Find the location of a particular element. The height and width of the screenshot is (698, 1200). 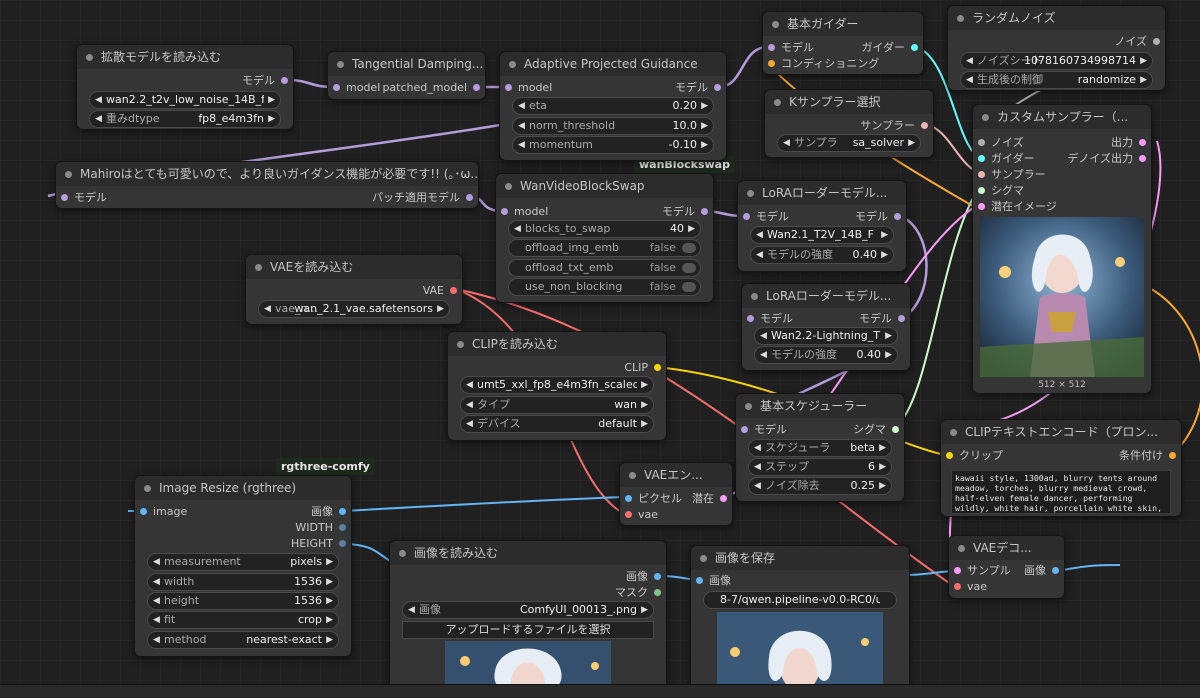

output-vae-socket is located at coordinates (453, 290).